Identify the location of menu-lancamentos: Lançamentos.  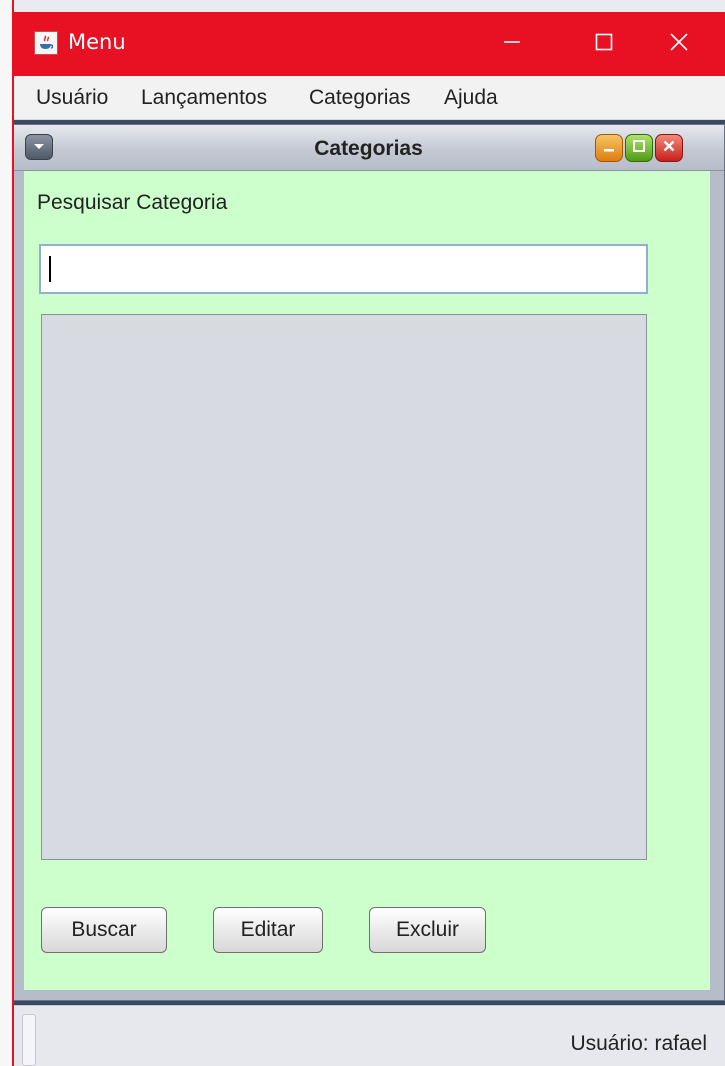
(204, 98).